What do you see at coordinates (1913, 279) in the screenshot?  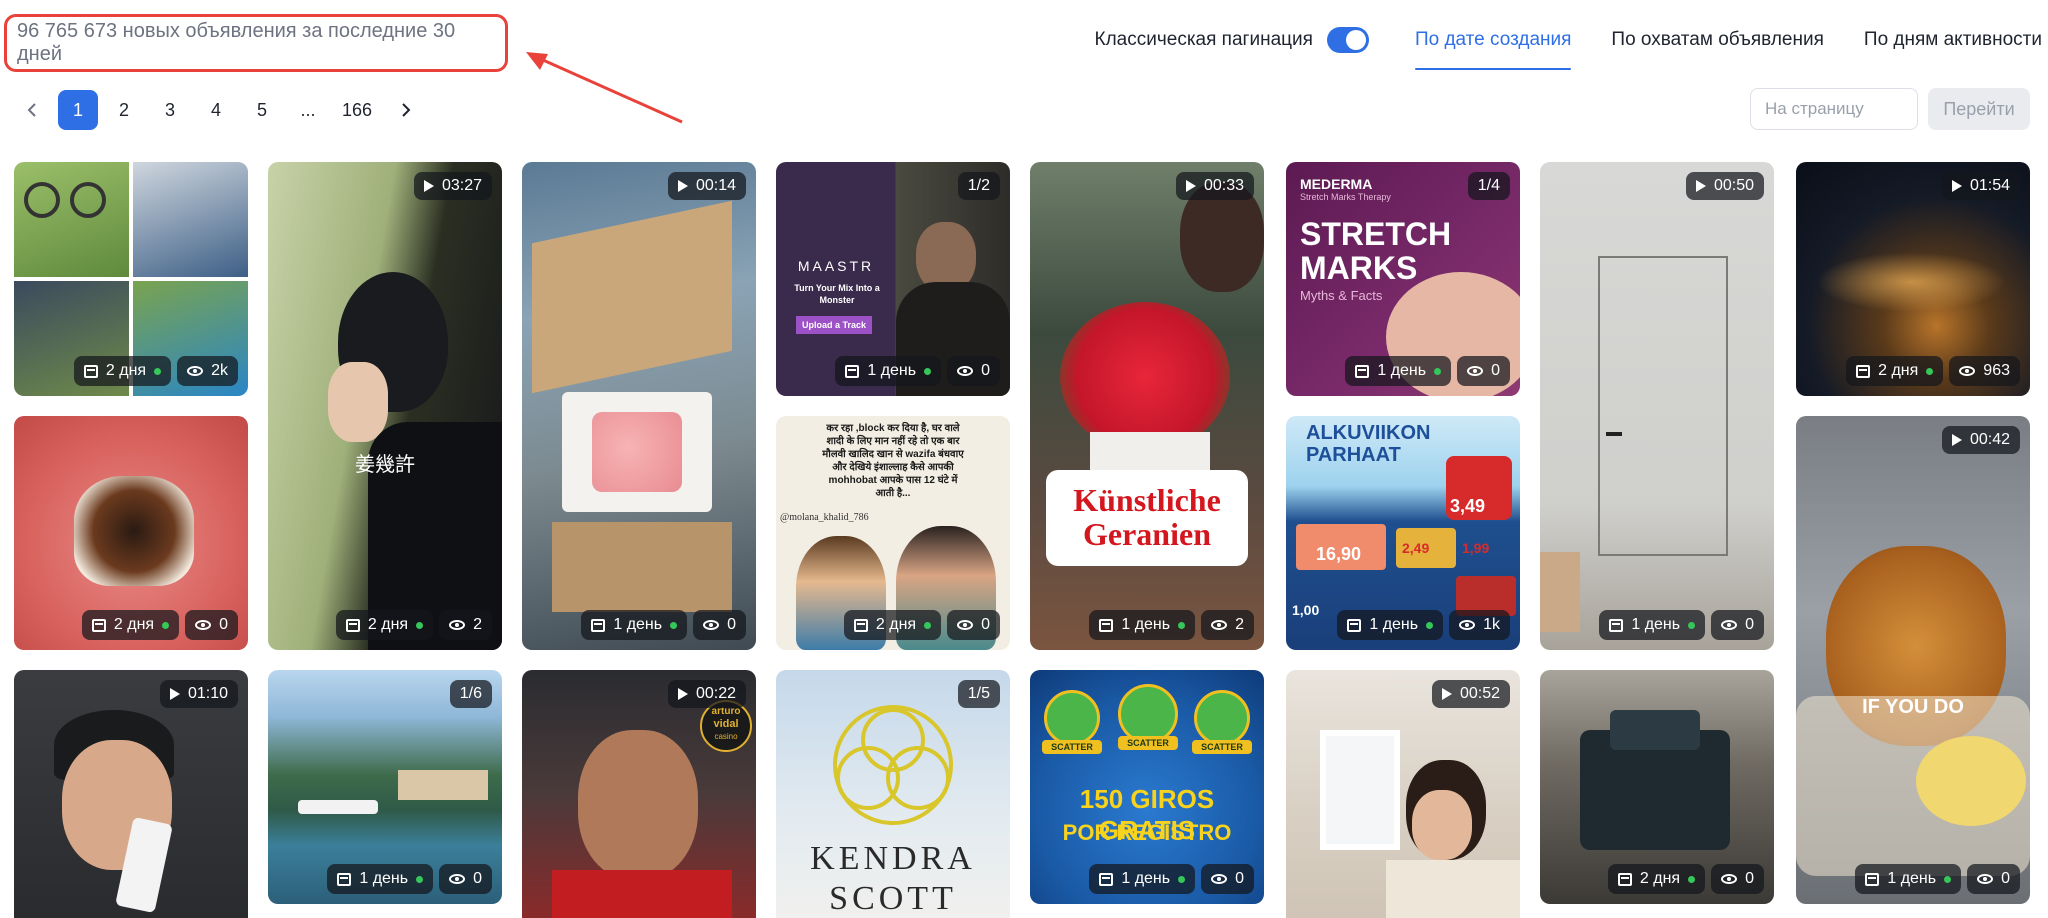 I see `ad-card: 01:54 2 дня 963` at bounding box center [1913, 279].